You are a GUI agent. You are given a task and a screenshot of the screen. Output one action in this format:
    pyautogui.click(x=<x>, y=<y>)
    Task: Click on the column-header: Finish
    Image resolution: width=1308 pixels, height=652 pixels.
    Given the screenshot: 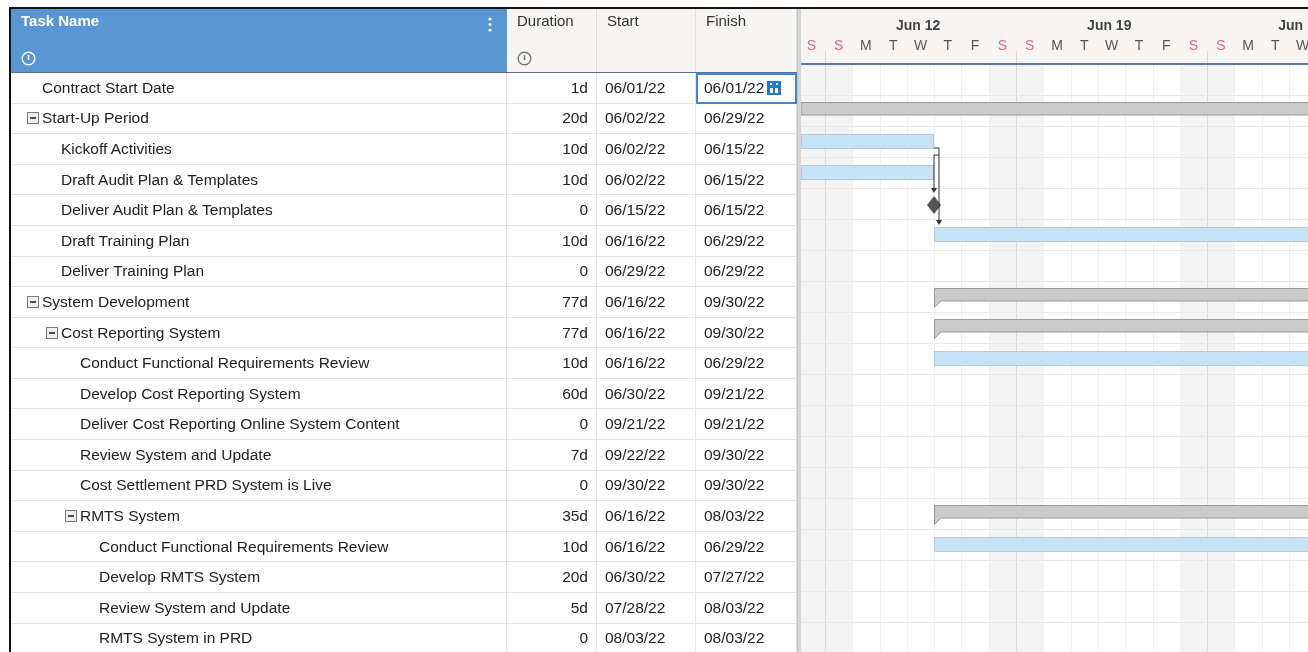 What is the action you would take?
    pyautogui.click(x=746, y=41)
    